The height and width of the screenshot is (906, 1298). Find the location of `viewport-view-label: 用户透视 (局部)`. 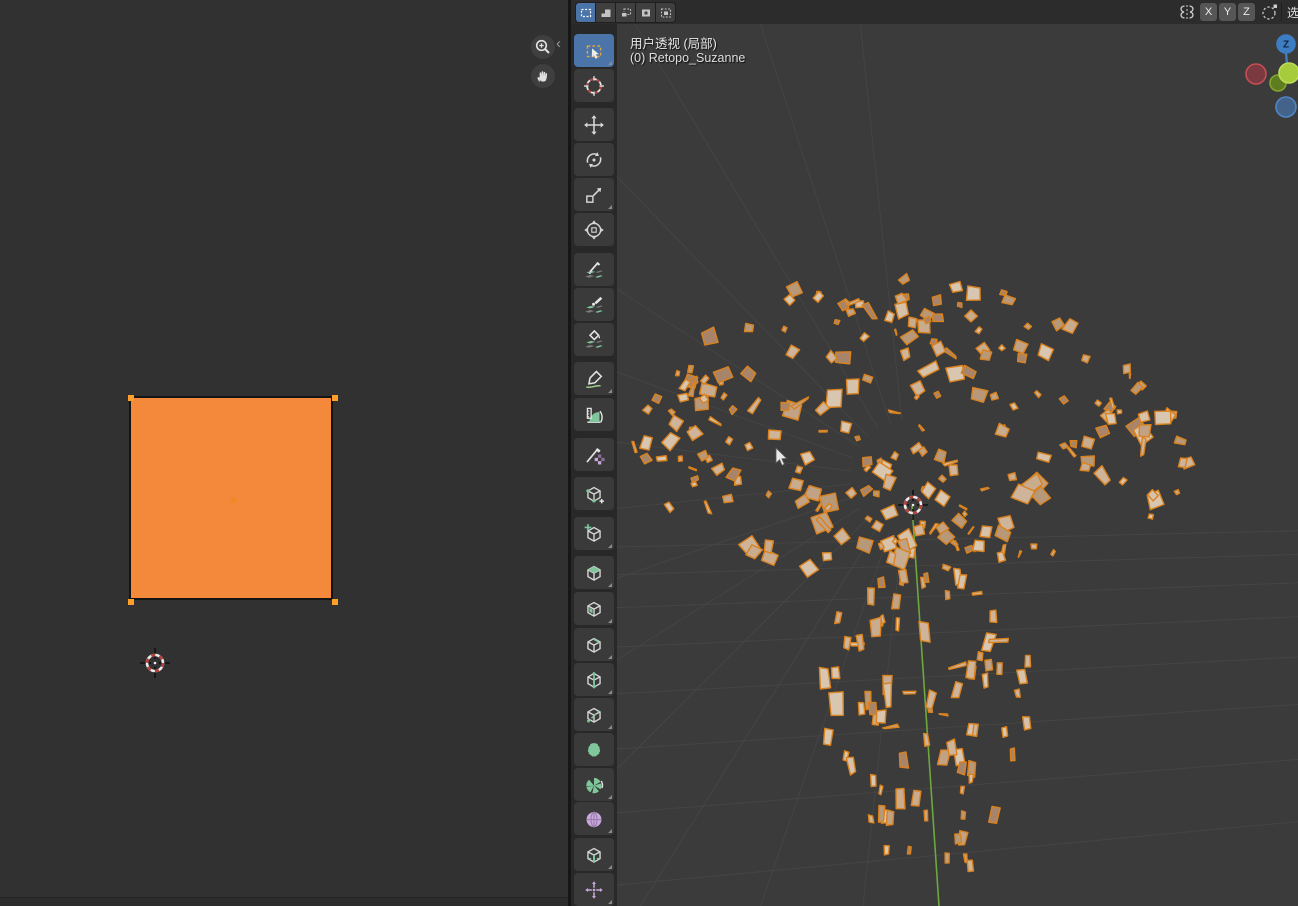

viewport-view-label: 用户透视 (局部) is located at coordinates (673, 44).